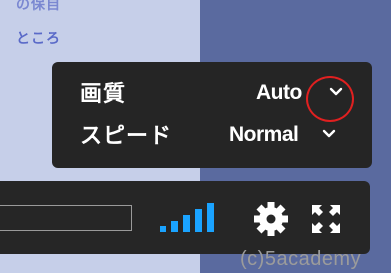  What do you see at coordinates (329, 134) in the screenshot?
I see `chevron-down-icon` at bounding box center [329, 134].